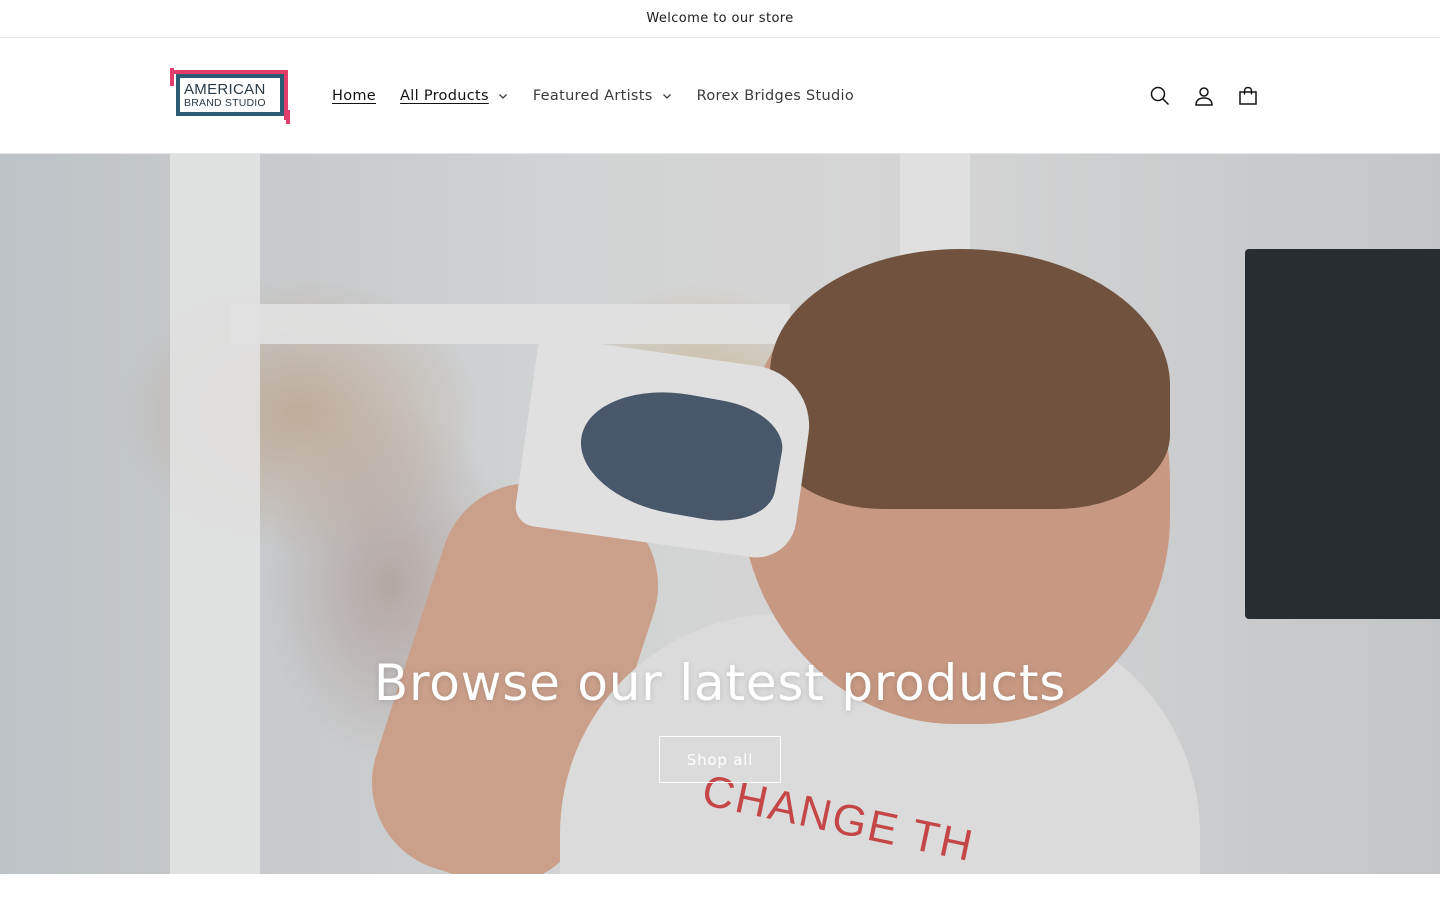 This screenshot has width=1440, height=900. I want to click on announcement-bar: Welcome to our store, so click(720, 19).